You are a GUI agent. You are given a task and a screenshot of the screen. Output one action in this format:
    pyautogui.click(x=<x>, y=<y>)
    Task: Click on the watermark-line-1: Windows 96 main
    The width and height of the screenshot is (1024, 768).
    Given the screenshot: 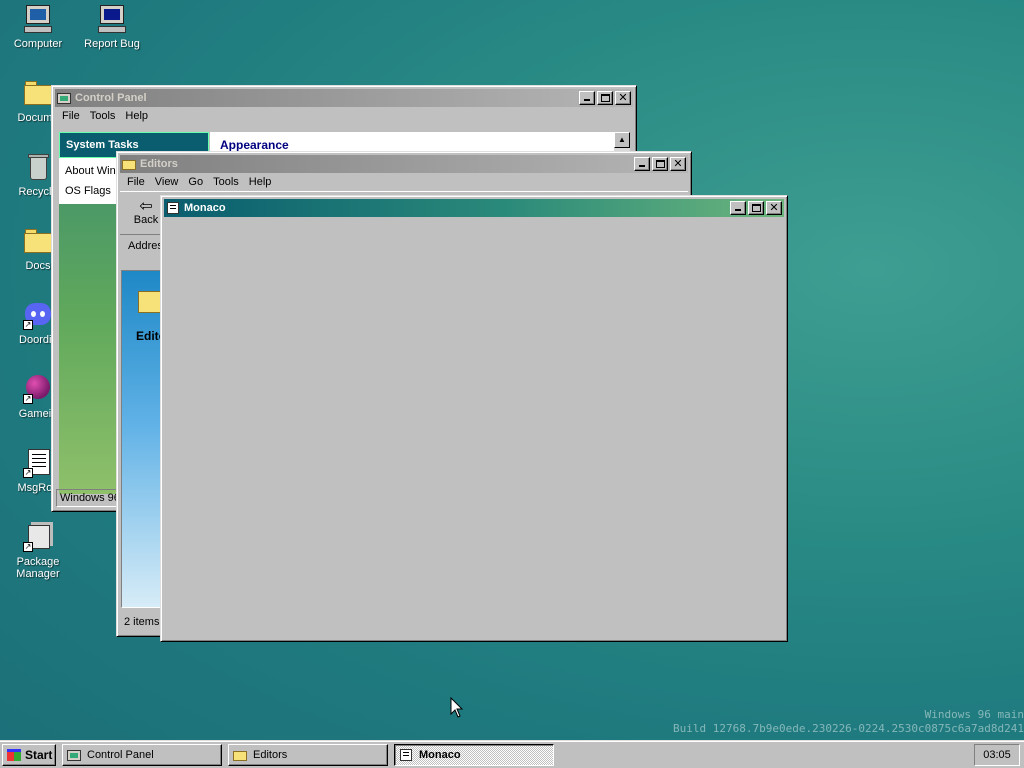 What is the action you would take?
    pyautogui.click(x=974, y=714)
    